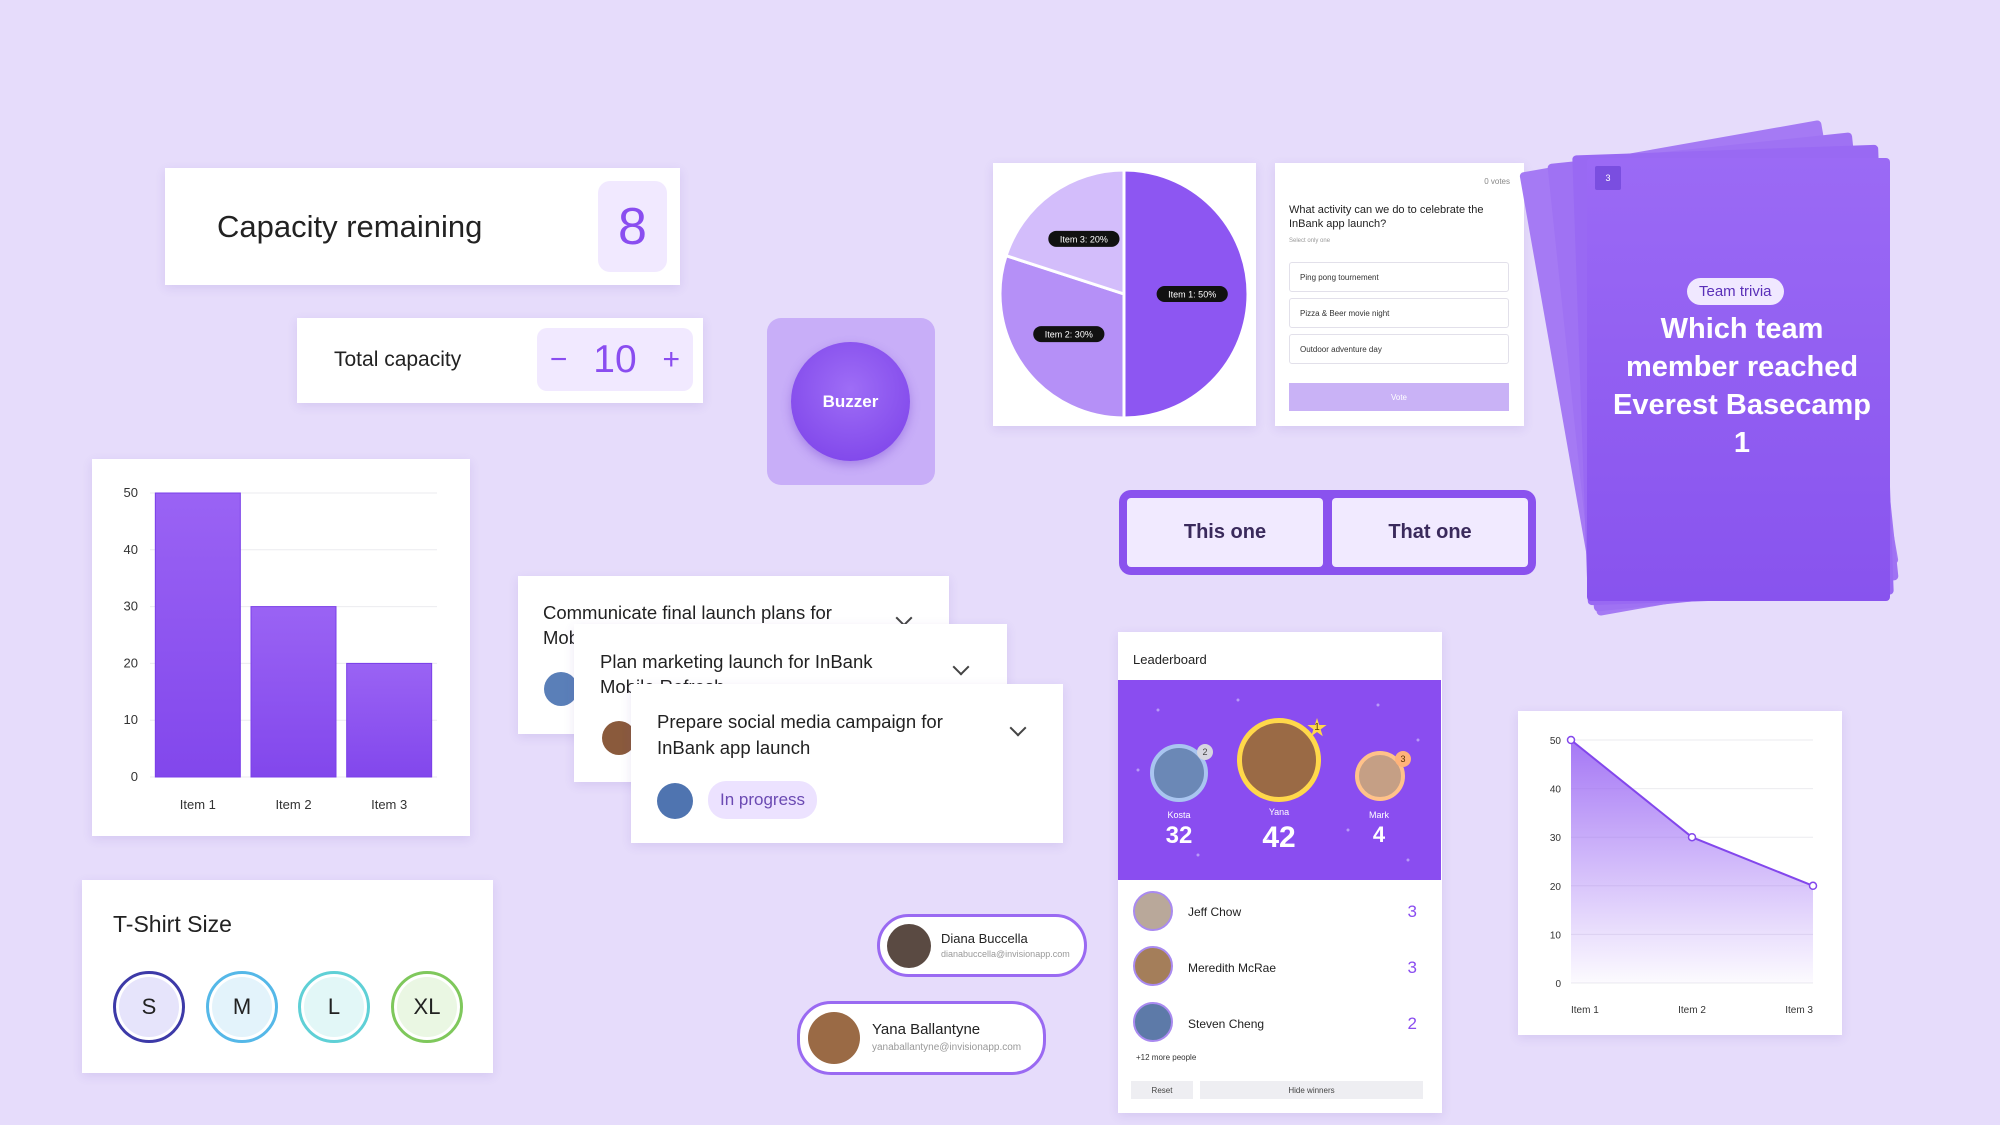 The height and width of the screenshot is (1125, 2000). I want to click on leader-name: Kosta, so click(1179, 815).